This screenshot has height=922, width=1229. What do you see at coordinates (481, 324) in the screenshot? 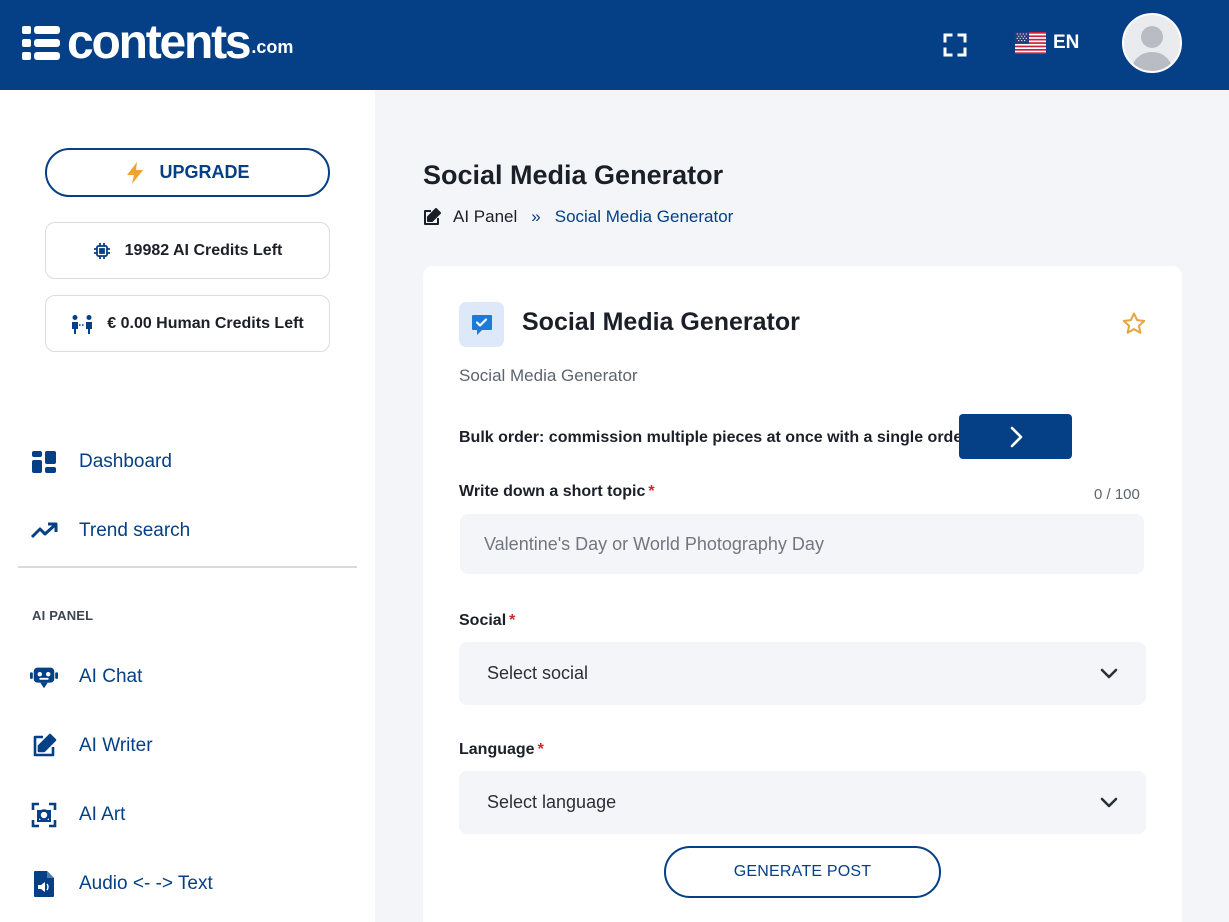
I see `chat-check-icon` at bounding box center [481, 324].